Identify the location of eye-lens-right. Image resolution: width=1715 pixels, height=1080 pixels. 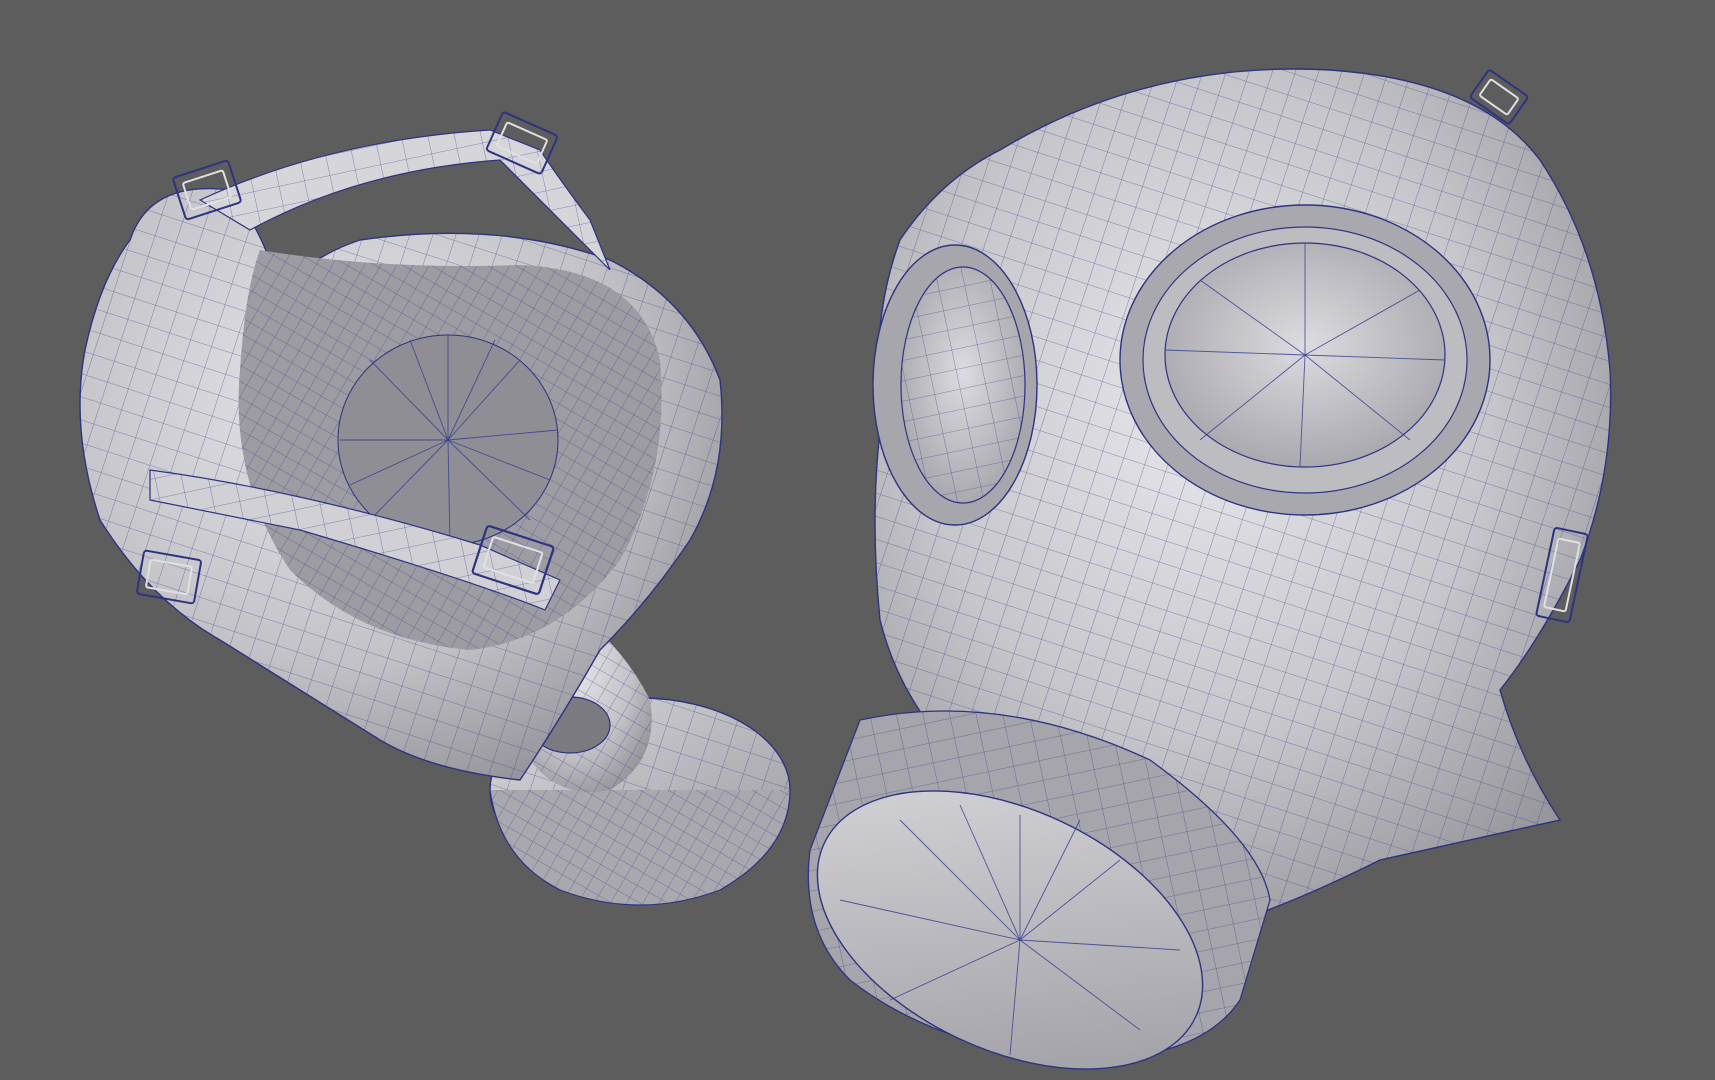
(1305, 360).